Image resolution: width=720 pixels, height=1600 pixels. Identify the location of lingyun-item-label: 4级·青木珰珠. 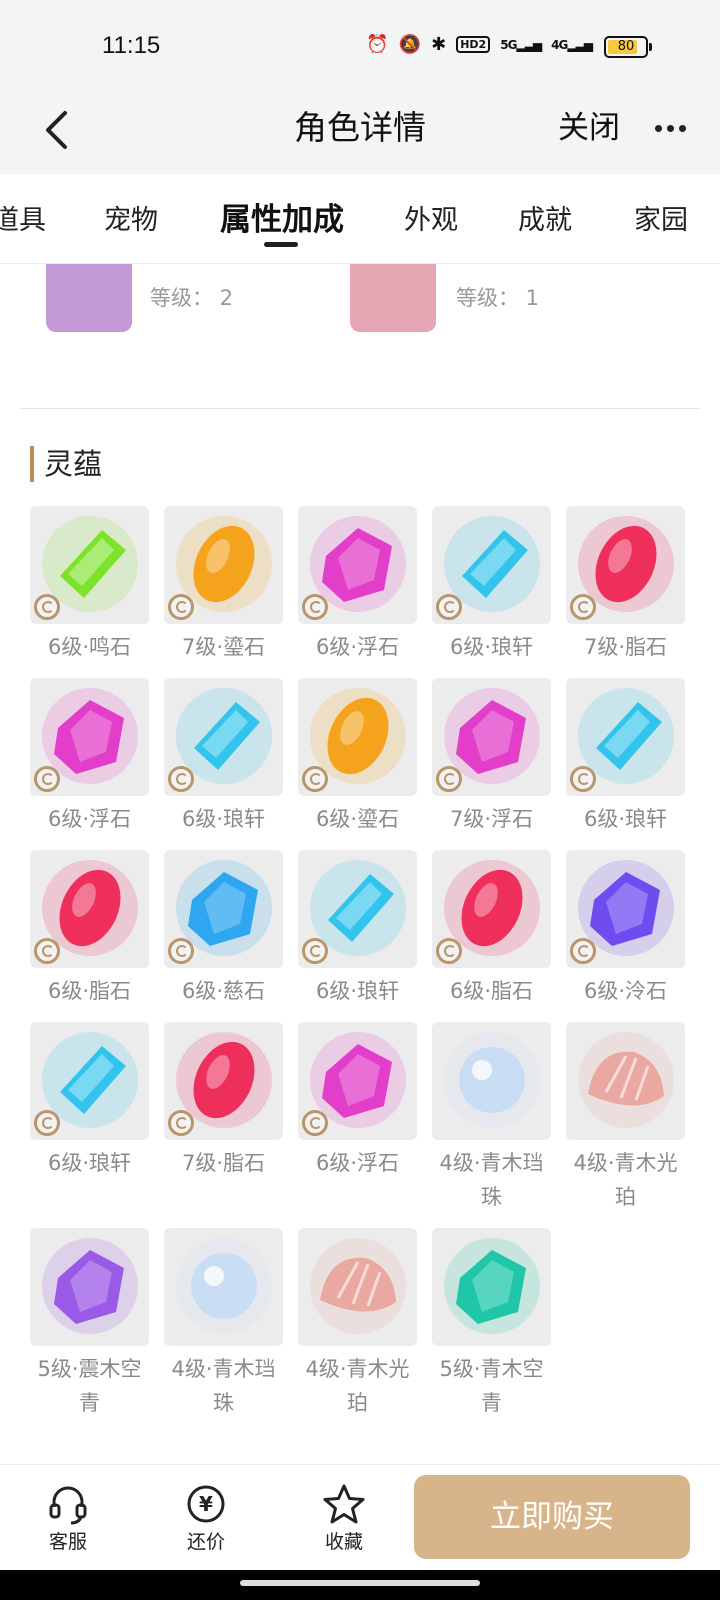
(223, 1386).